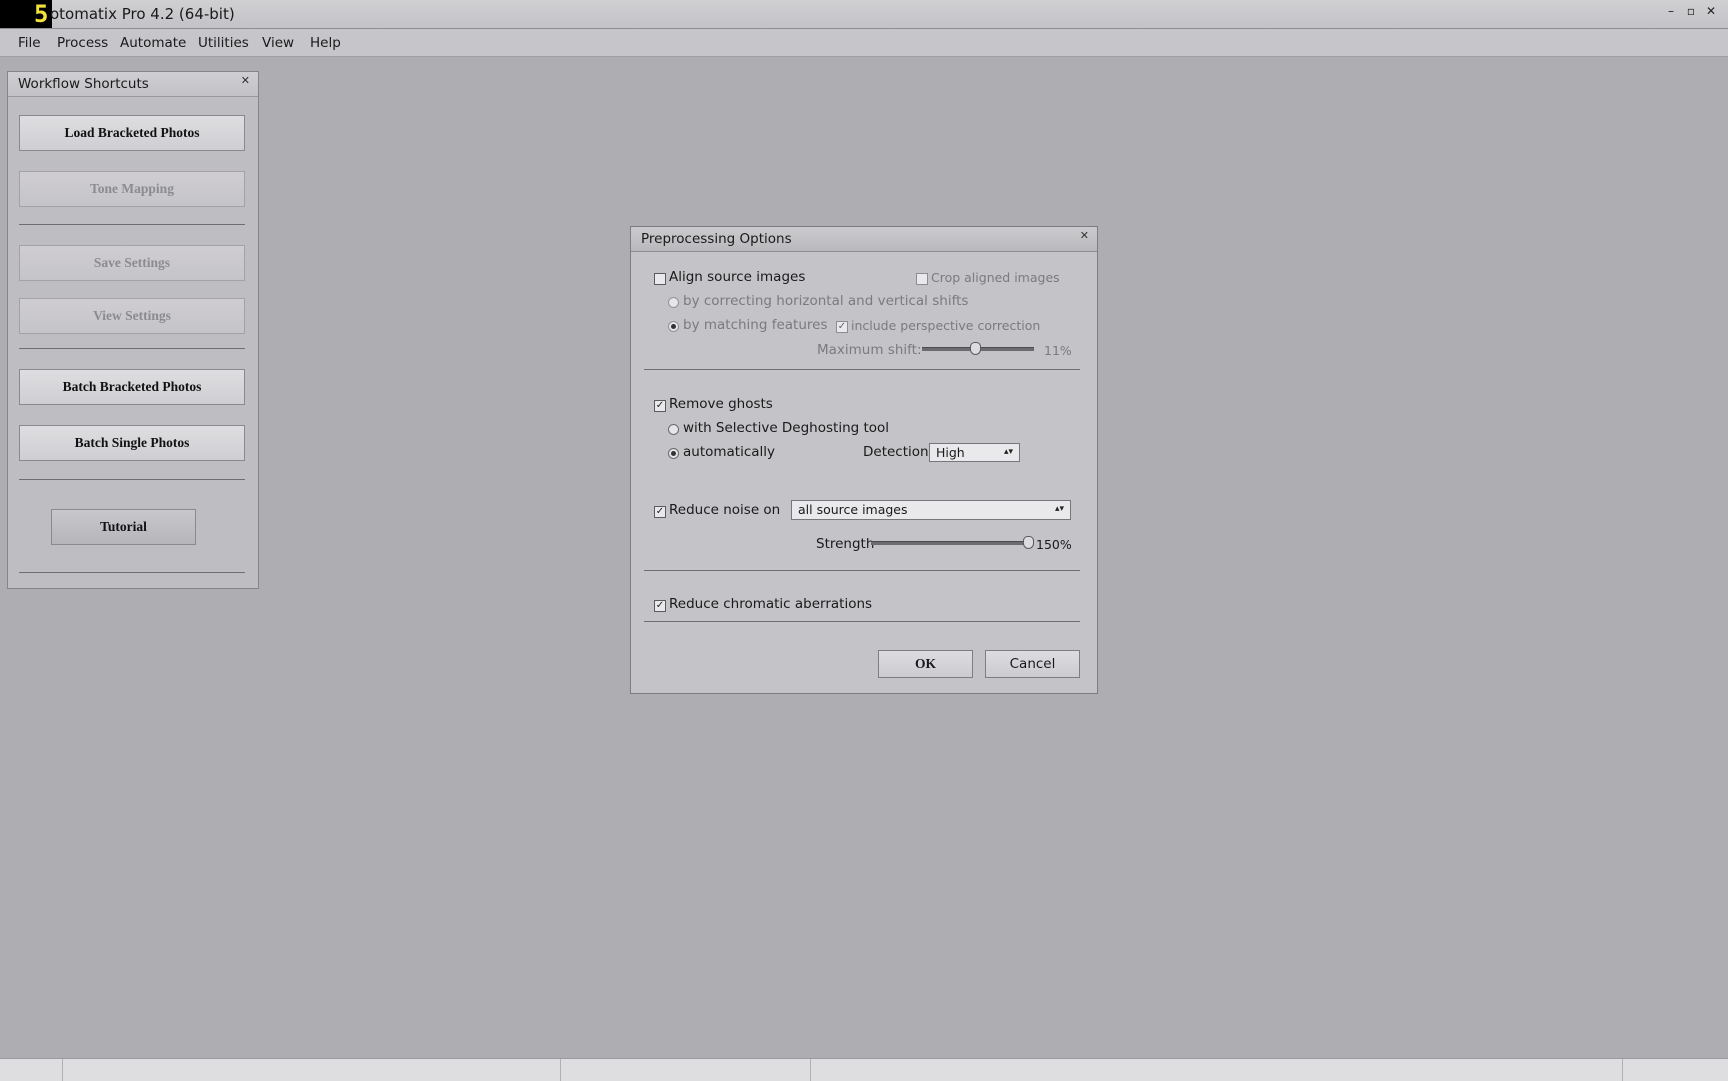 This screenshot has width=1728, height=1081. Describe the element at coordinates (132, 387) in the screenshot. I see `batch-bracketed-photos-button: Batch Bracketed Photos` at that location.